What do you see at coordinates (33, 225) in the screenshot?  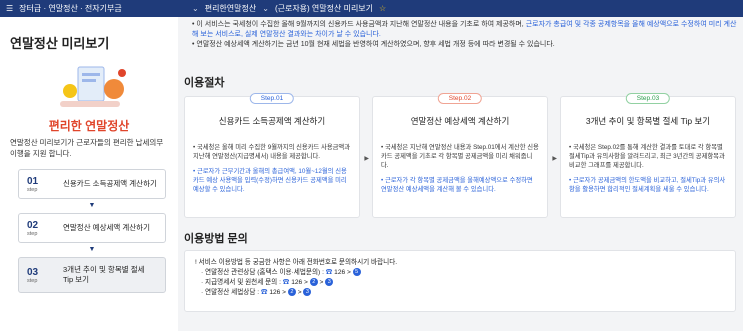 I see `step-number-value: 02` at bounding box center [33, 225].